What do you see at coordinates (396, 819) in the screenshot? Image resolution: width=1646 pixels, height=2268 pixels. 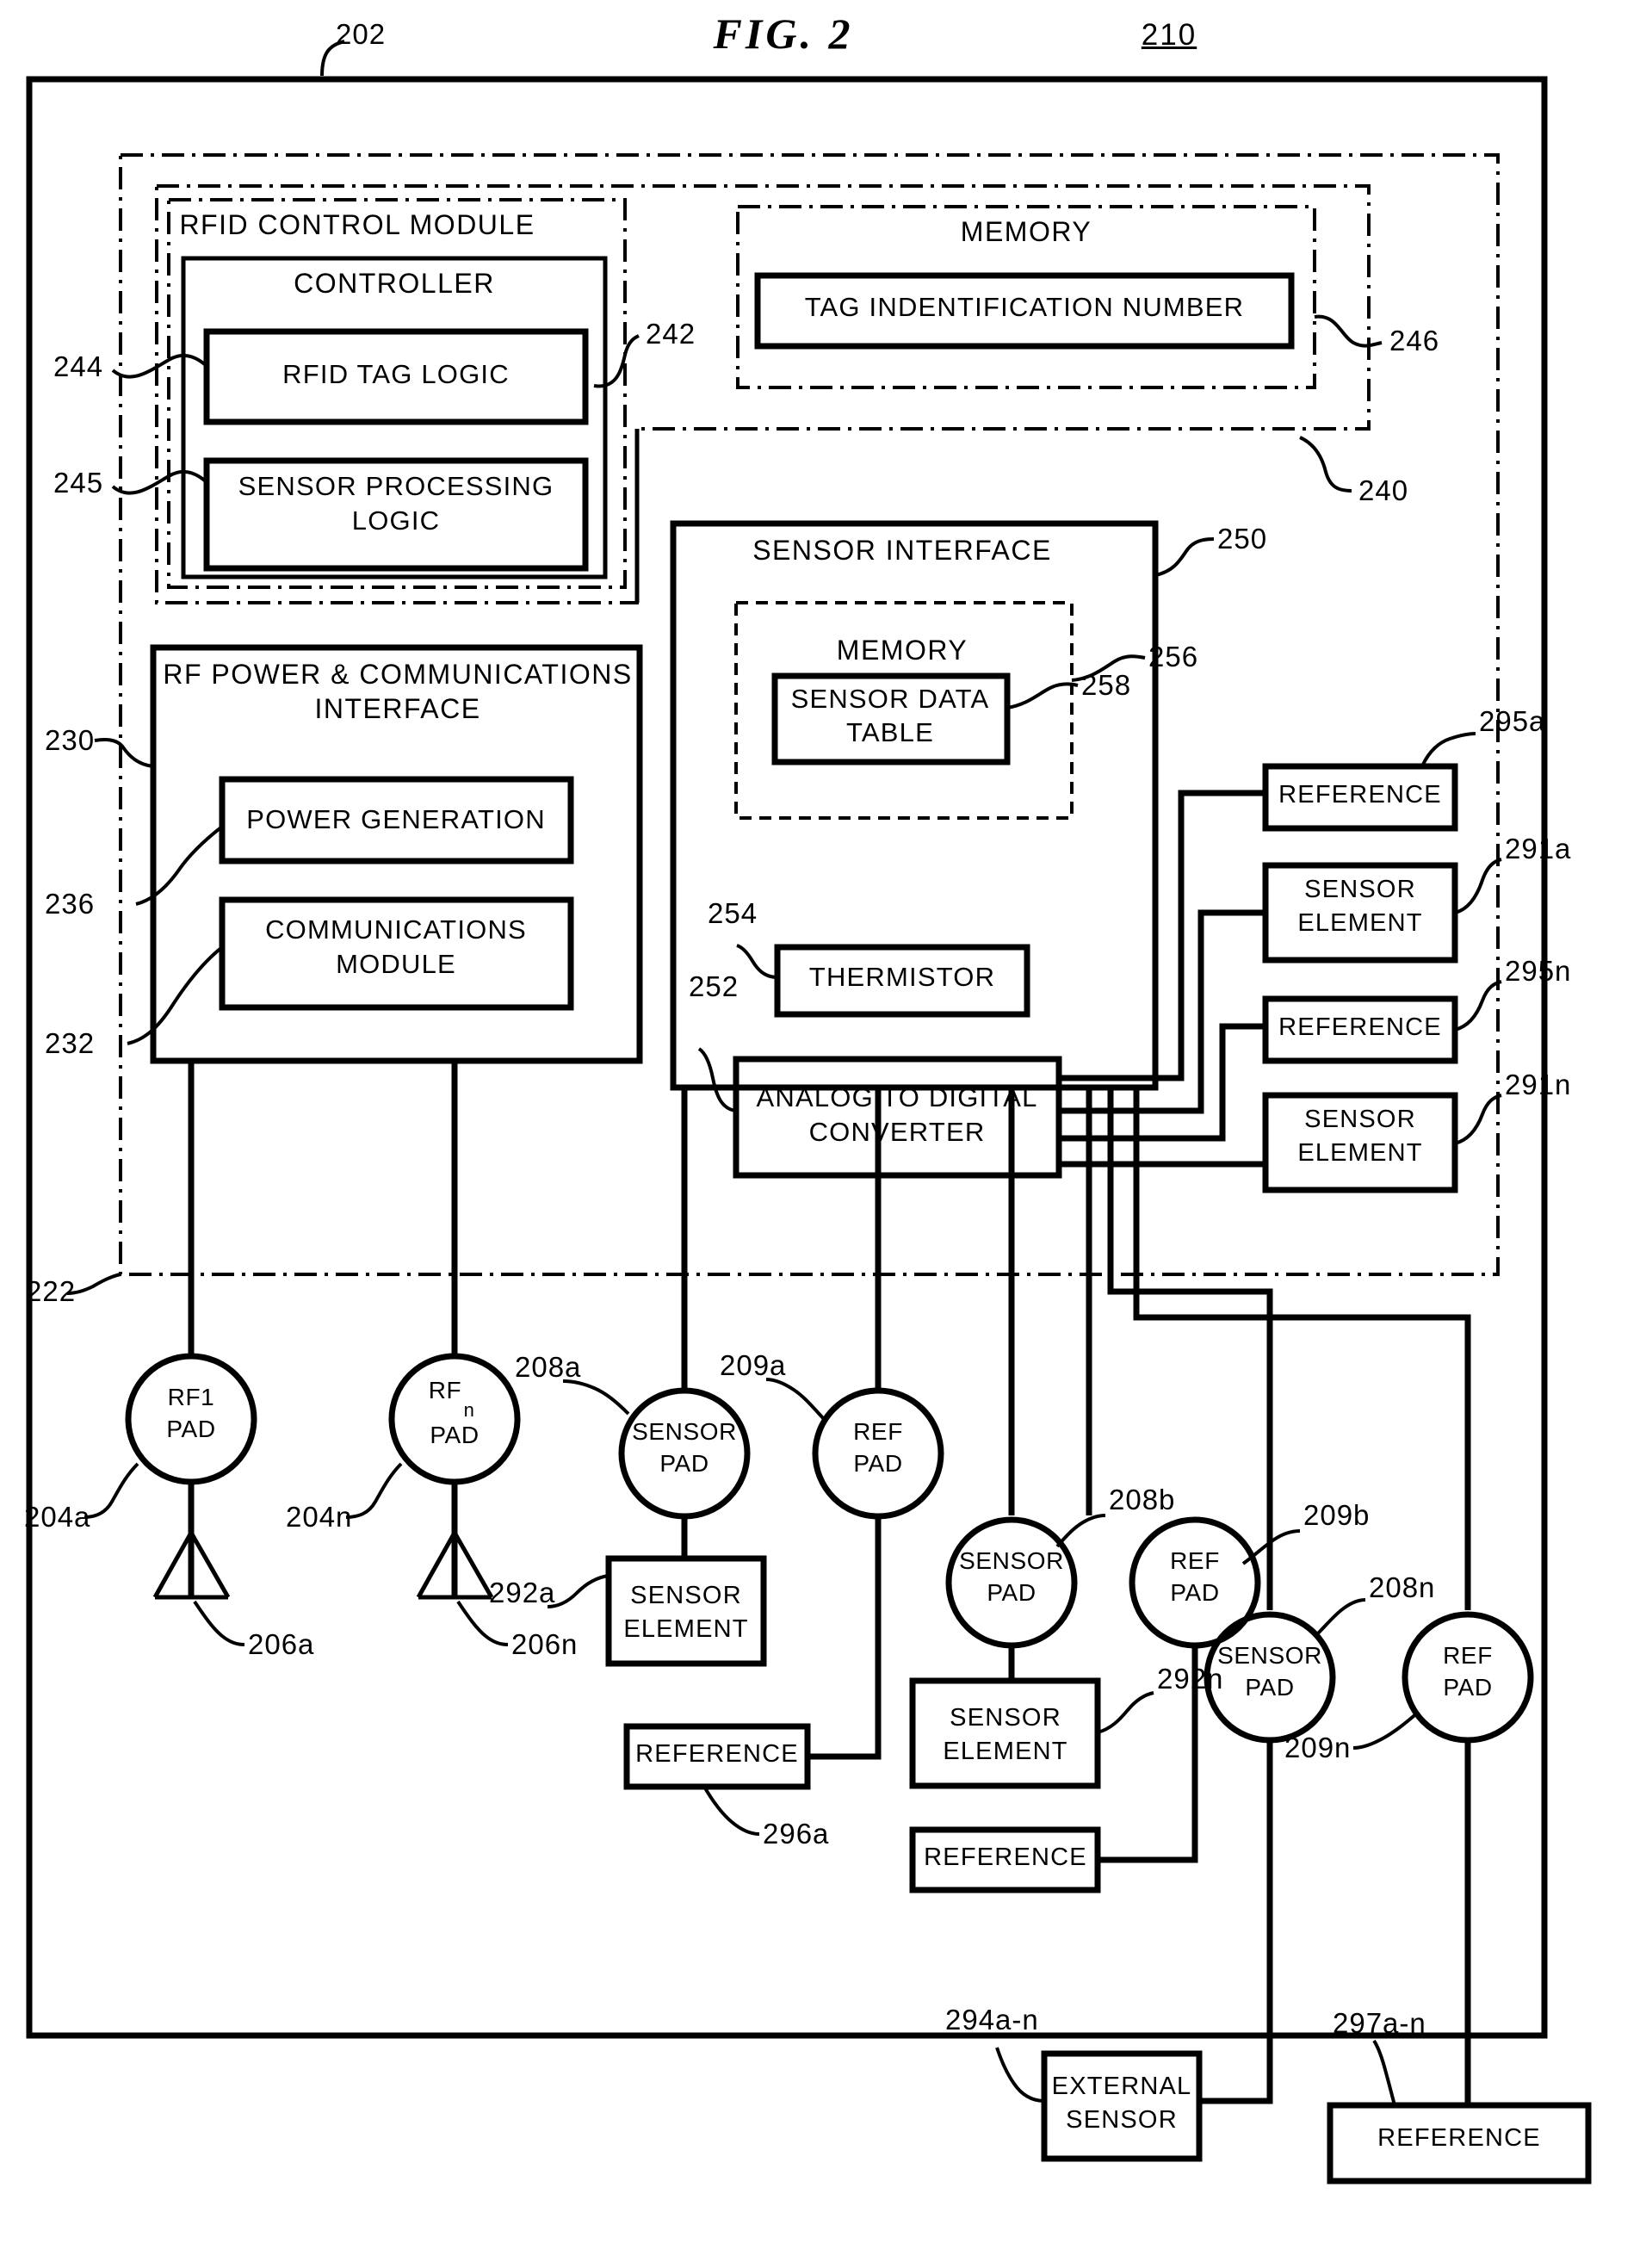 I see `power-generation-label: POWER GENERATION` at bounding box center [396, 819].